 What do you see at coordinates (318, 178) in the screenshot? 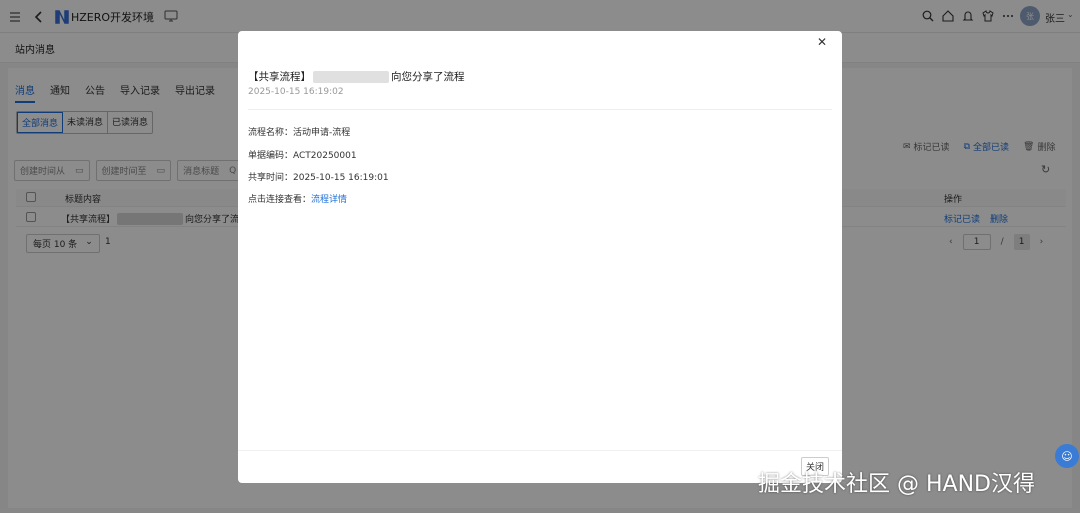
I see `share-time-field: 共享时间：2025-10-15 16:19:01` at bounding box center [318, 178].